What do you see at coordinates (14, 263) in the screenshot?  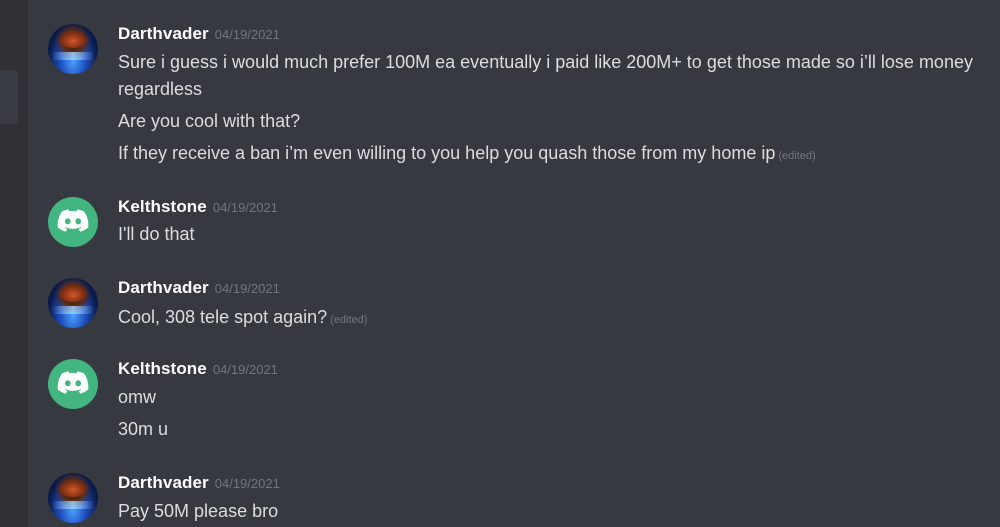 I see `left-sidebar` at bounding box center [14, 263].